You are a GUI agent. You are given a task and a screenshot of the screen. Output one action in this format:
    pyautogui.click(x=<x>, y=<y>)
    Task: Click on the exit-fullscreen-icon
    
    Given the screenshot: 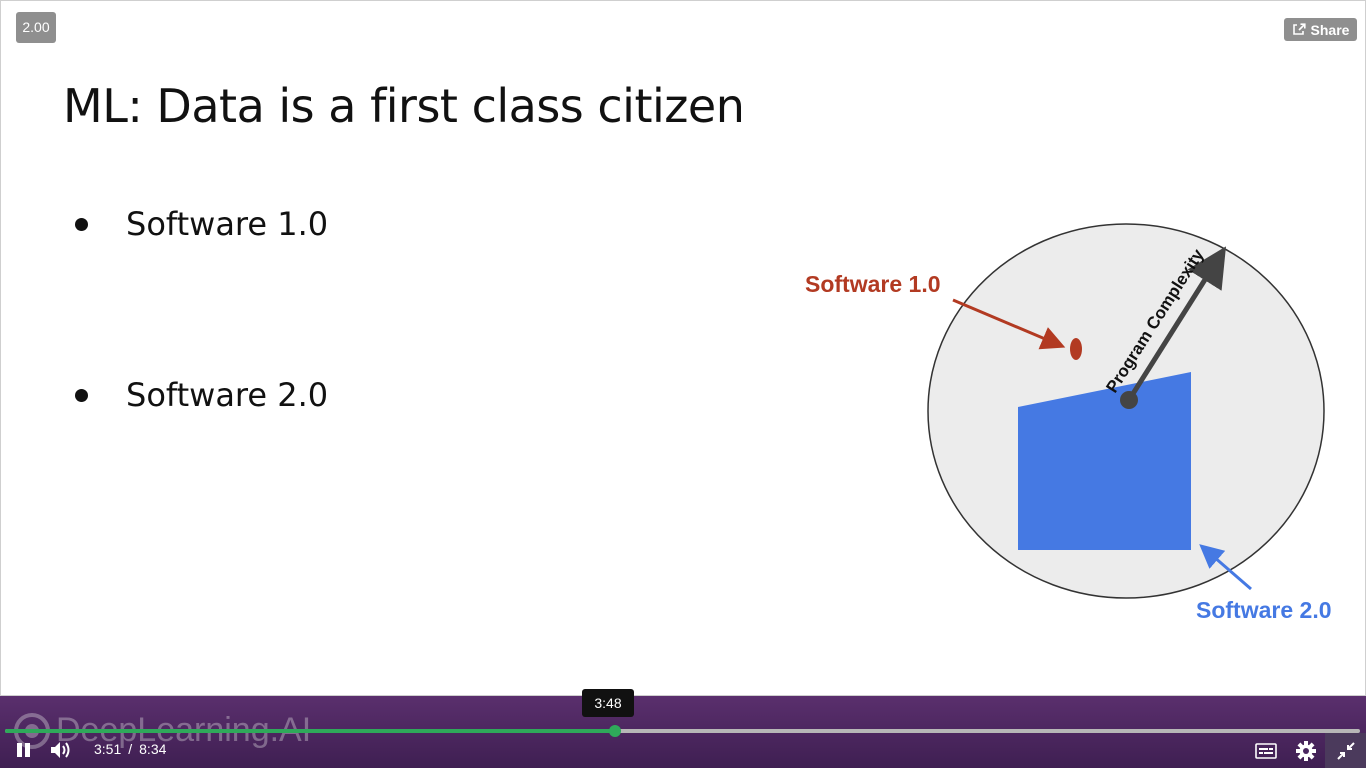 What is the action you would take?
    pyautogui.click(x=1345, y=750)
    